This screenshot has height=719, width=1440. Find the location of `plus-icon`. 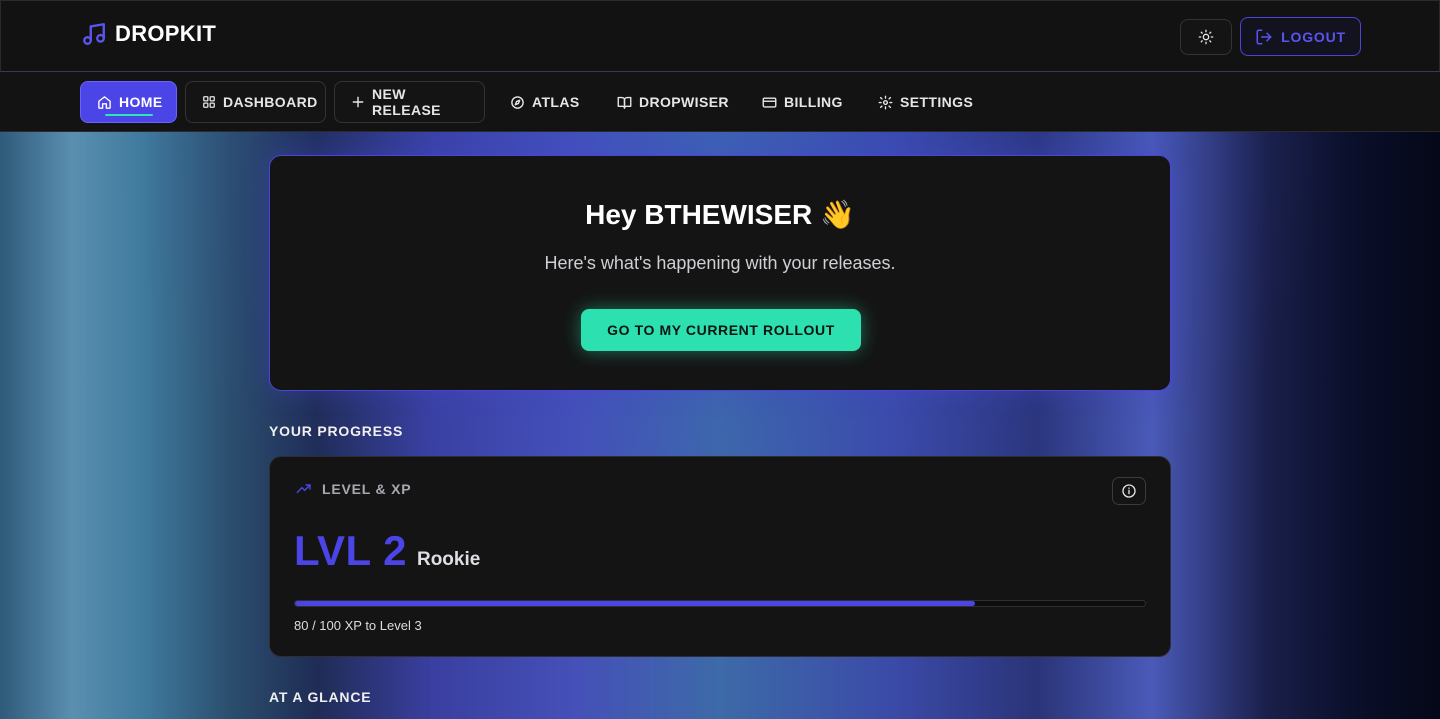

plus-icon is located at coordinates (358, 102).